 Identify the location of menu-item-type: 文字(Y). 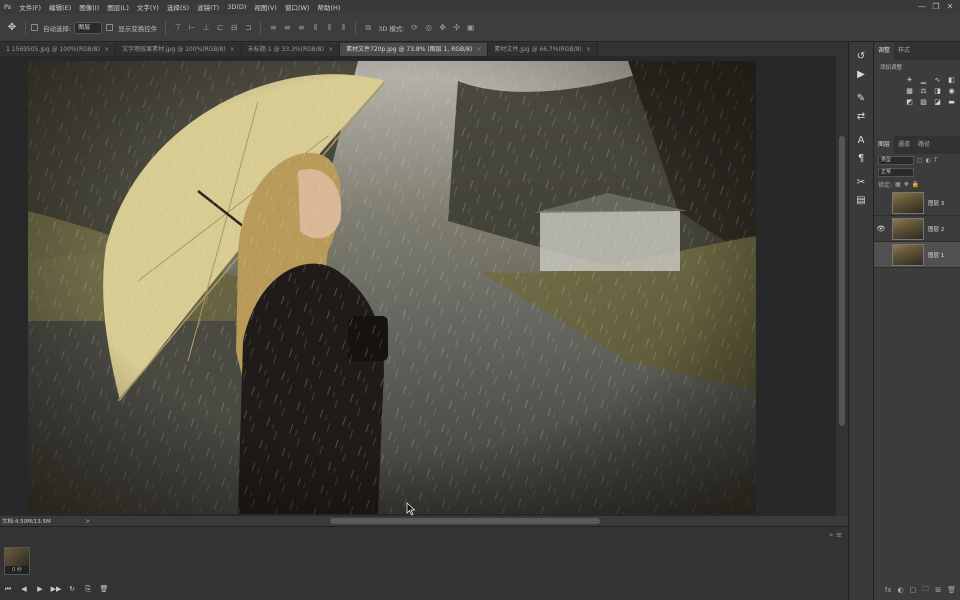
(148, 7).